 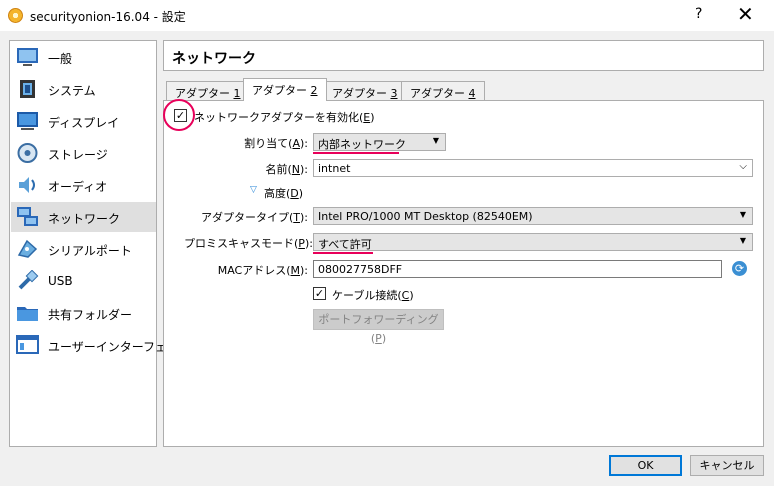 I want to click on enable-adapter-label: ネットワークアダプターを有効化(E), so click(x=284, y=117).